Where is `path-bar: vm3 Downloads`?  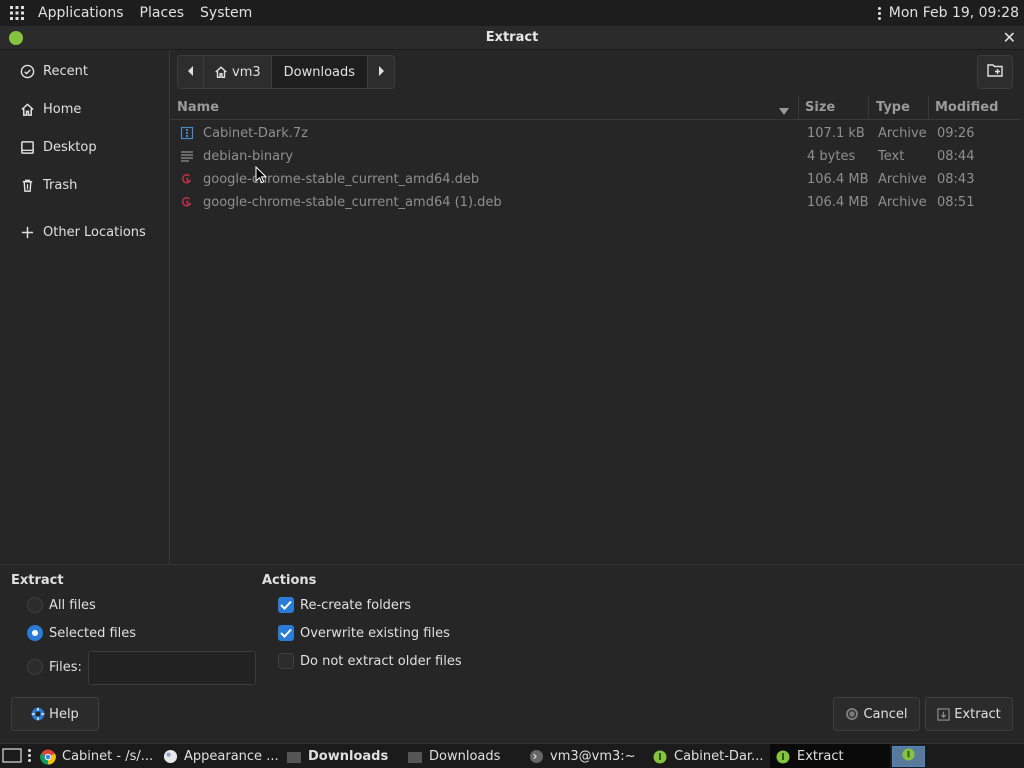 path-bar: vm3 Downloads is located at coordinates (286, 72).